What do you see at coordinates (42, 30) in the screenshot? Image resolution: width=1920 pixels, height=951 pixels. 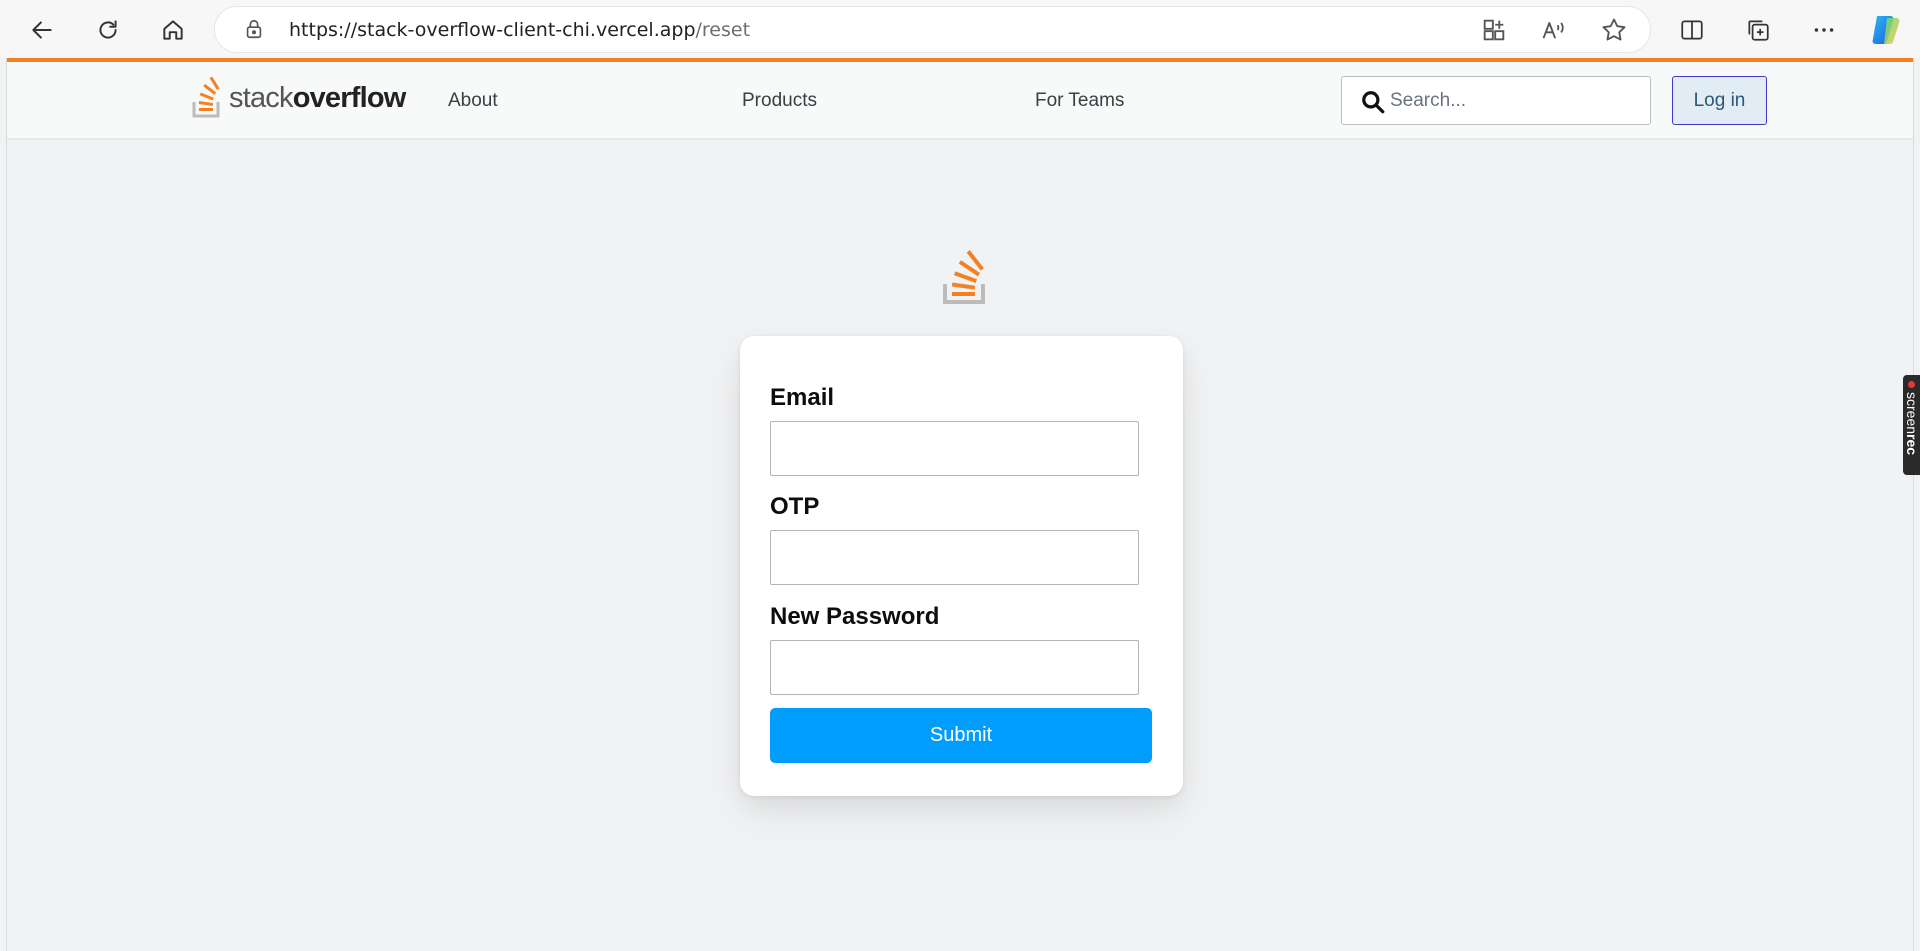 I see `back-icon` at bounding box center [42, 30].